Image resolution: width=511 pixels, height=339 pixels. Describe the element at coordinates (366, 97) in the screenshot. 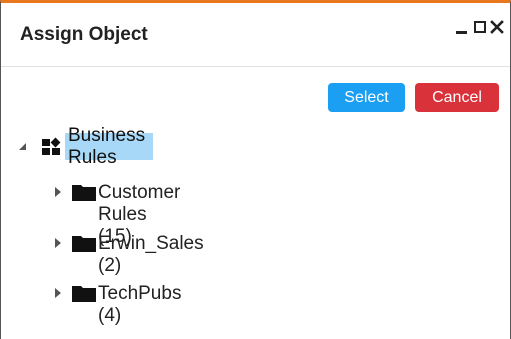

I see `select-button: Select` at that location.